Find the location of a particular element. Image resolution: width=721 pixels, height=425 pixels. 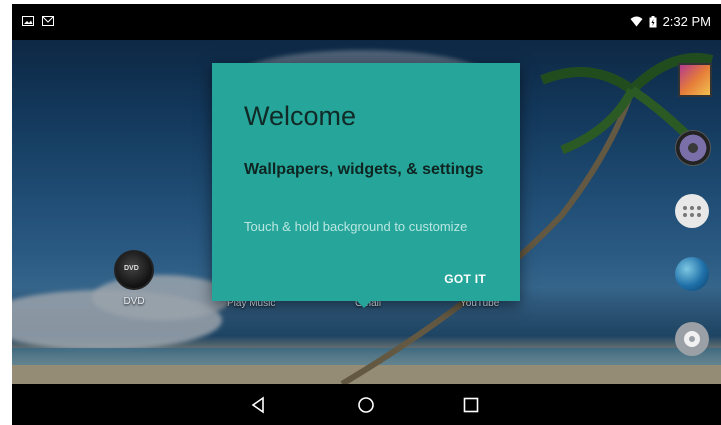

dvd-icon: DVD is located at coordinates (134, 270).